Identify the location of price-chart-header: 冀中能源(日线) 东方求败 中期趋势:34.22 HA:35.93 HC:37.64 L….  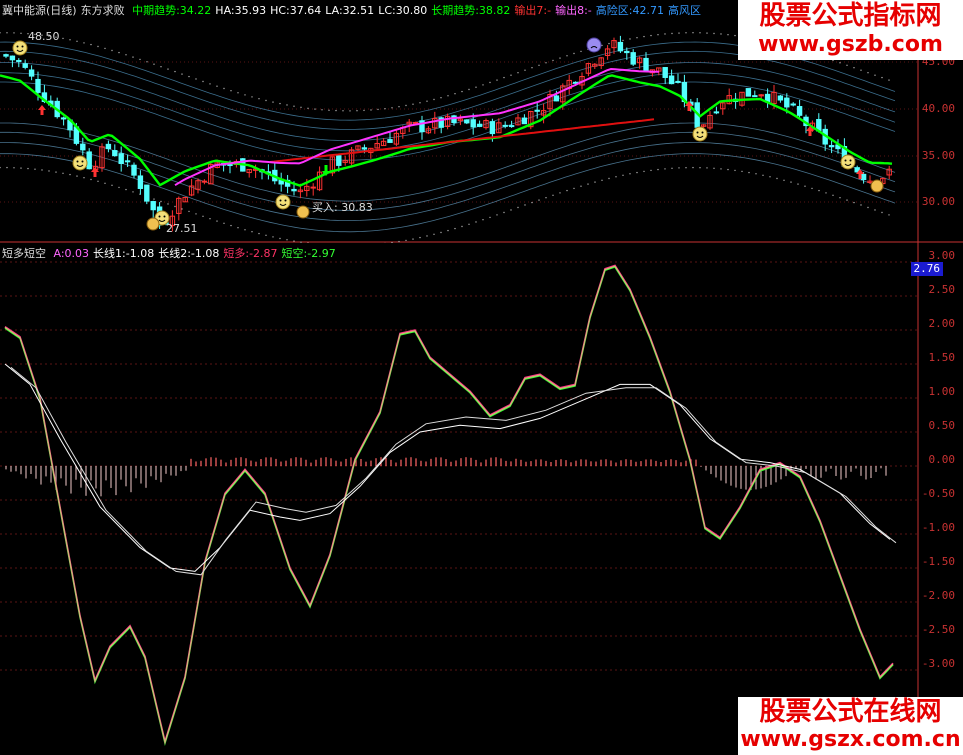
(353, 10).